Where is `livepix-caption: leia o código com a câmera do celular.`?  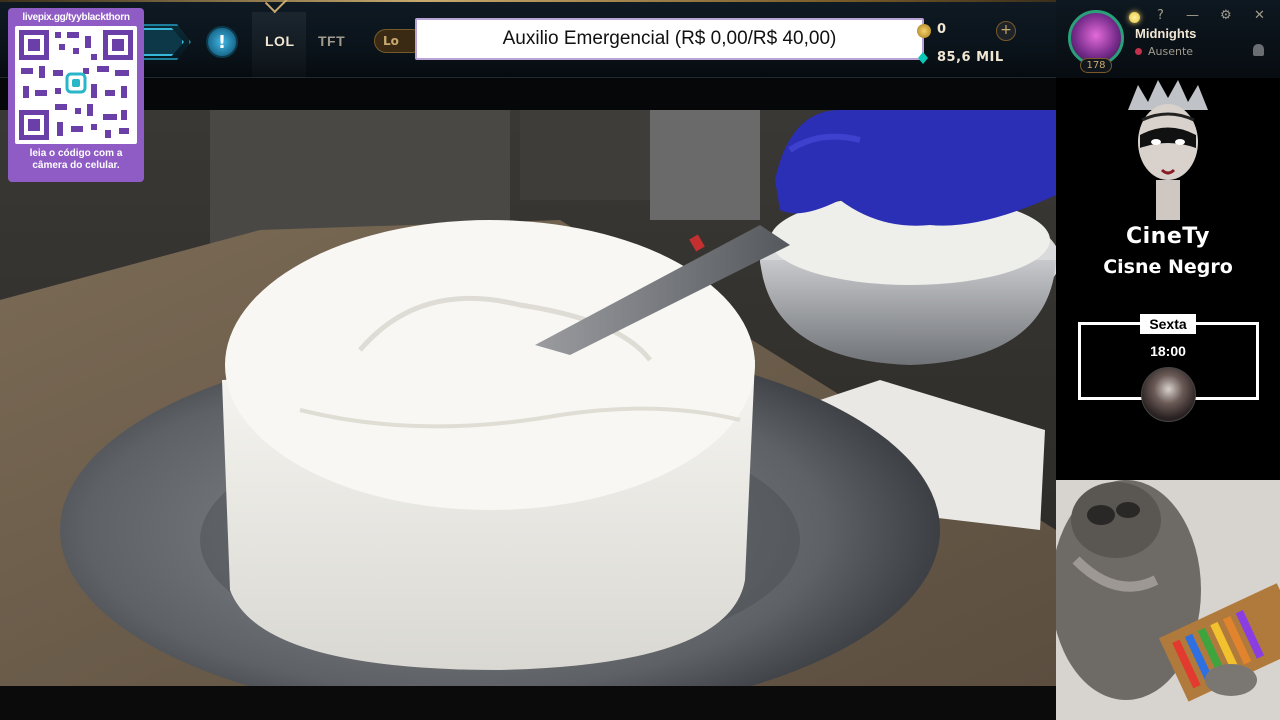 livepix-caption: leia o código com a câmera do celular. is located at coordinates (76, 160).